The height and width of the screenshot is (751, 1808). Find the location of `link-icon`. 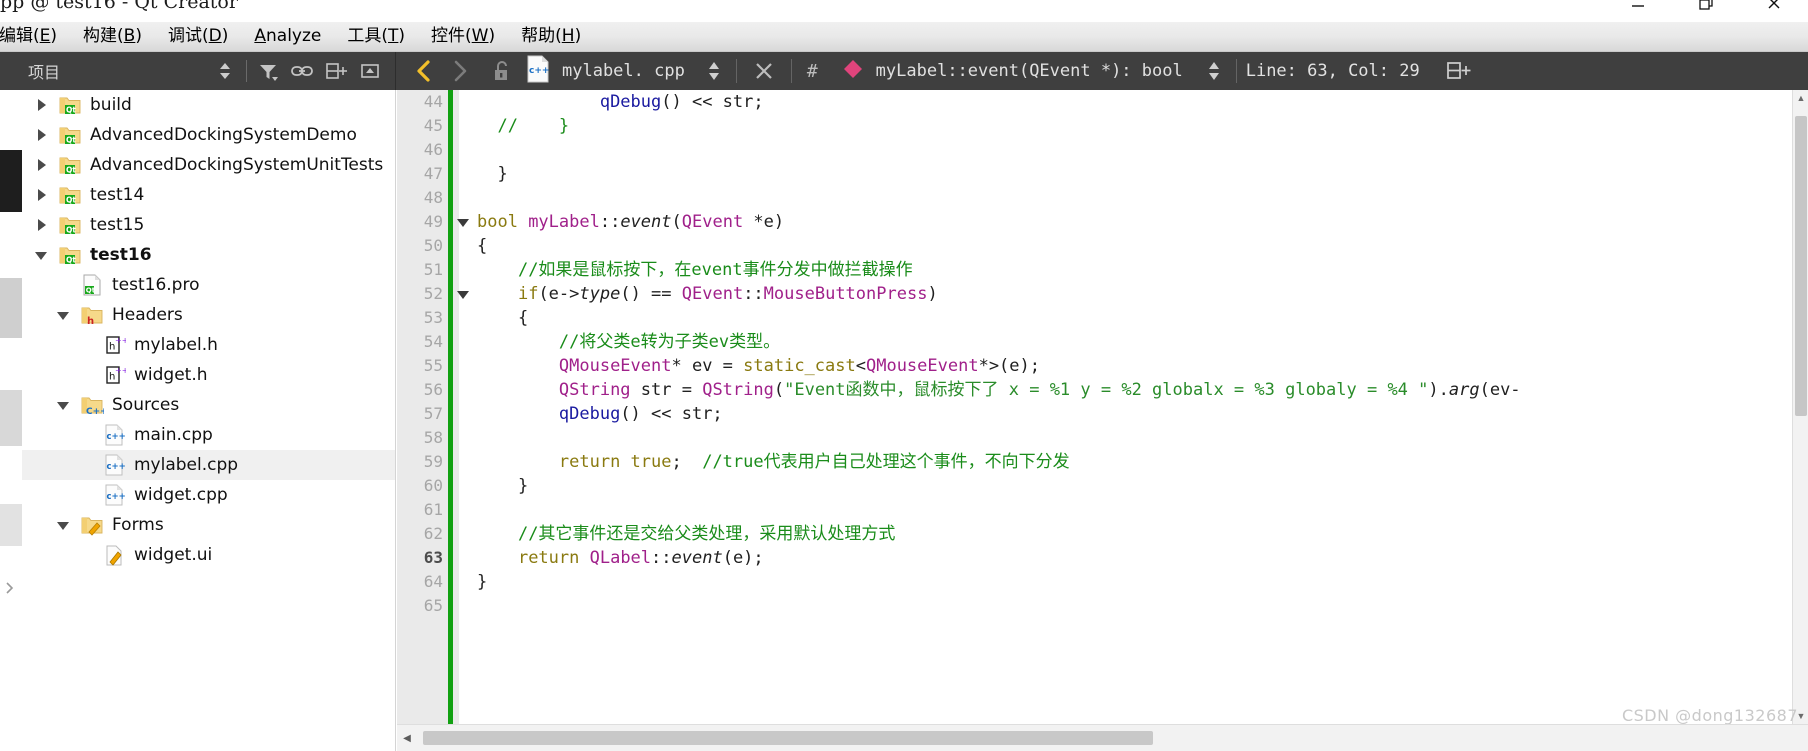

link-icon is located at coordinates (302, 71).